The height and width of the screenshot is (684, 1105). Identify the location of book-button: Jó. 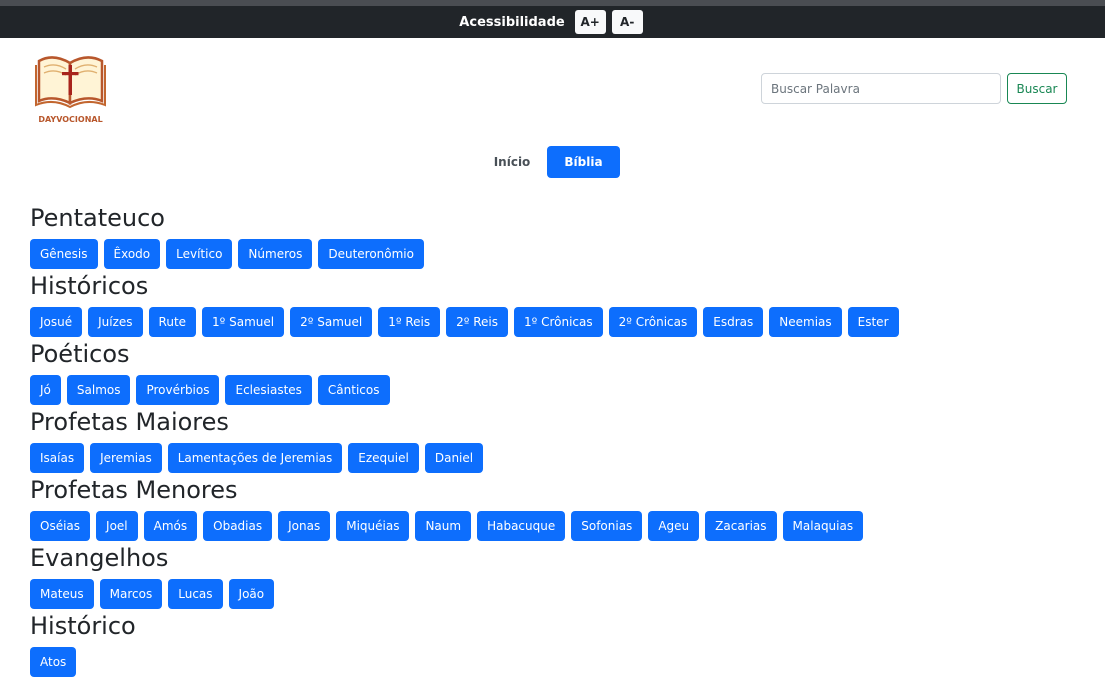
(45, 390).